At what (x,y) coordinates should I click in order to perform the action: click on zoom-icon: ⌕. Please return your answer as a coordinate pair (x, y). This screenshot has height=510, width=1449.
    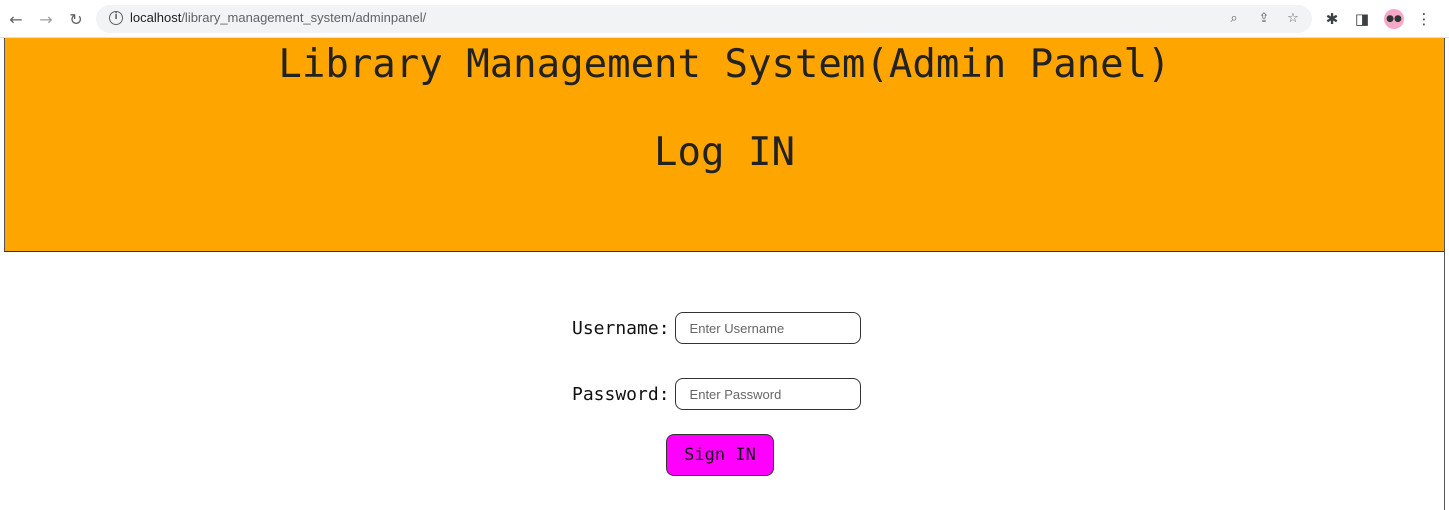
    Looking at the image, I should click on (1234, 19).